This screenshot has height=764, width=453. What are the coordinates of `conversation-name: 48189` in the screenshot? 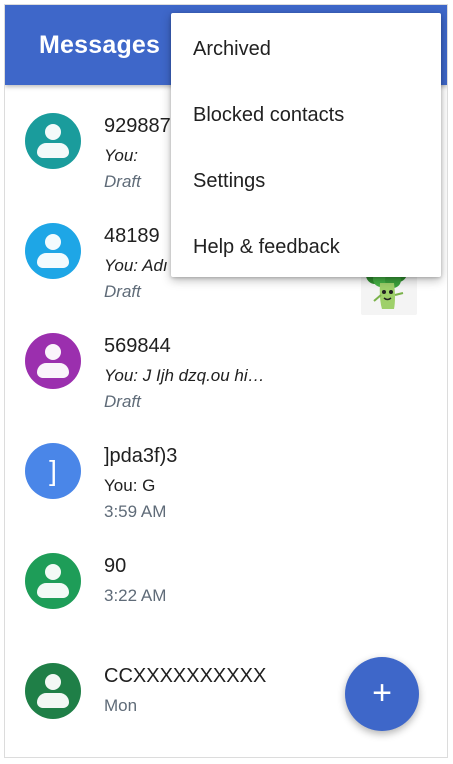 It's located at (132, 236).